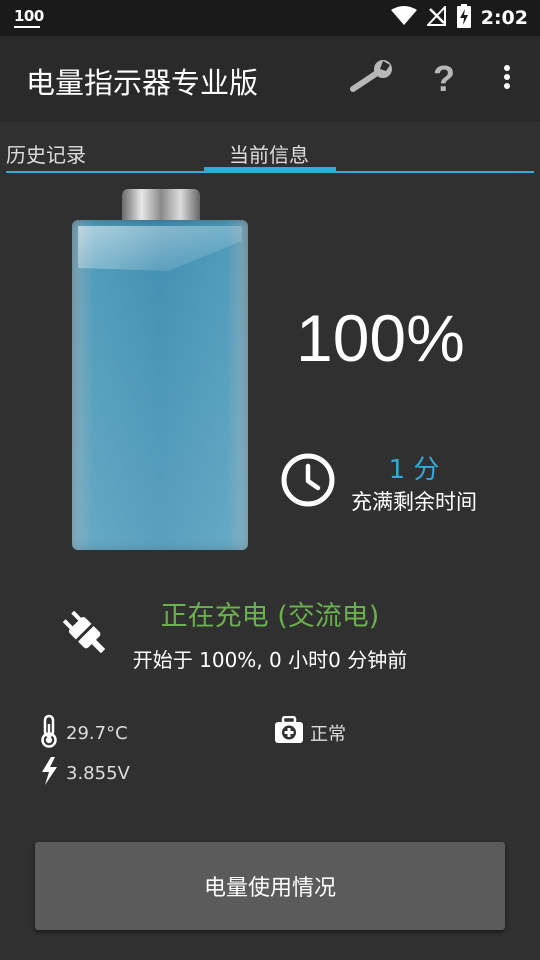  Describe the element at coordinates (414, 502) in the screenshot. I see `time-remaining-label: 充满剩余时间` at that location.